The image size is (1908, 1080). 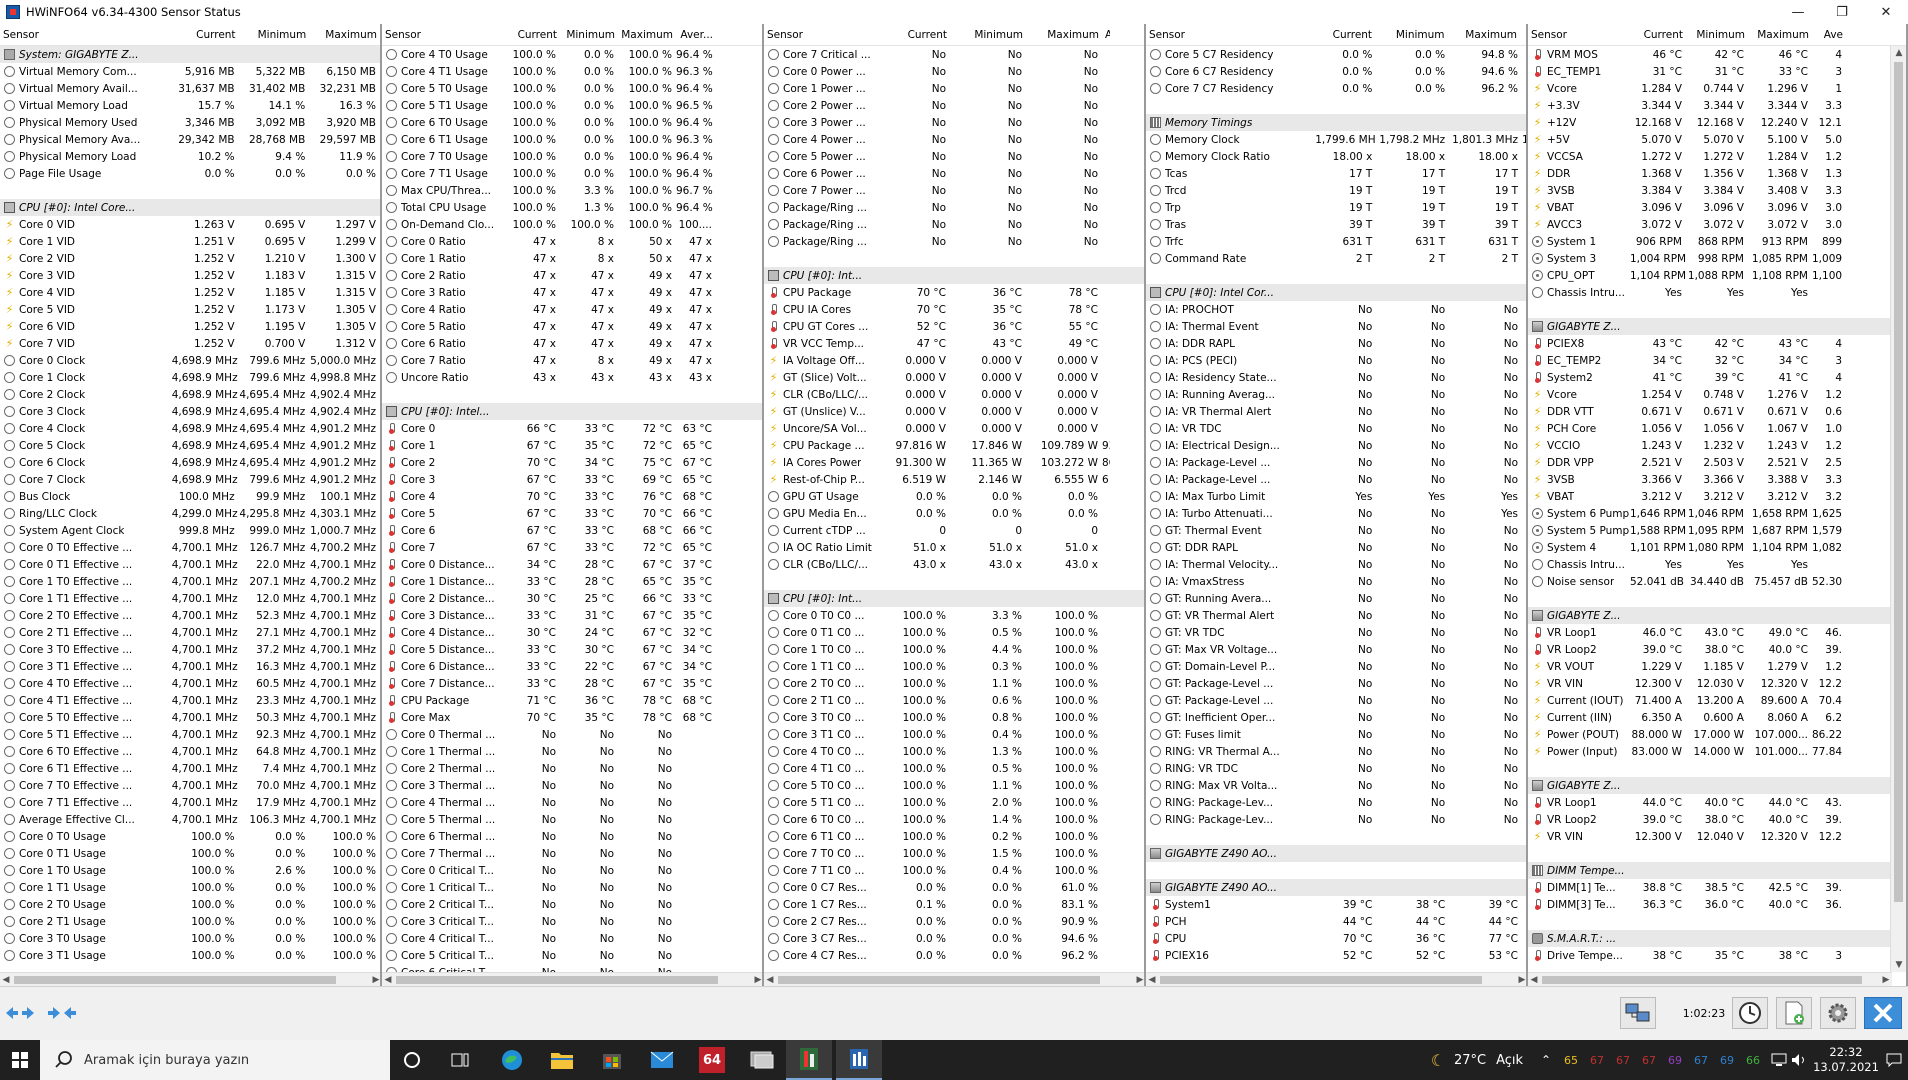 I want to click on sensor-row: ⚡ Current (IIN) 6.350 A 0.600 A 8.060 A 6.2, so click(x=1717, y=717).